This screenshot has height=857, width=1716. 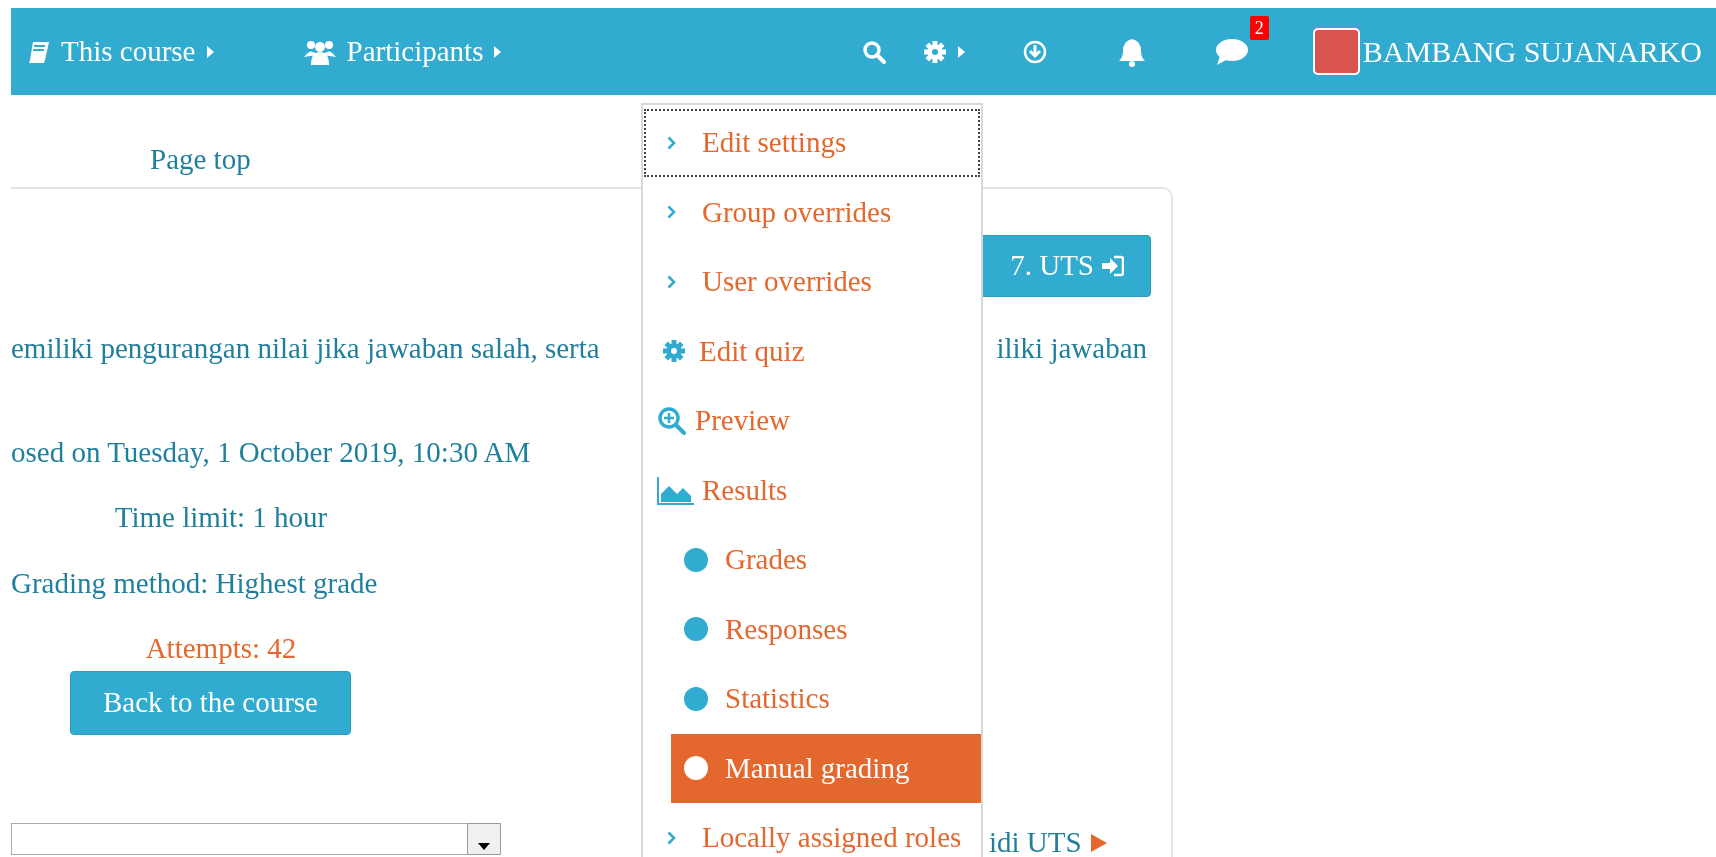 What do you see at coordinates (221, 648) in the screenshot?
I see `attempts-link: Attempts: 42` at bounding box center [221, 648].